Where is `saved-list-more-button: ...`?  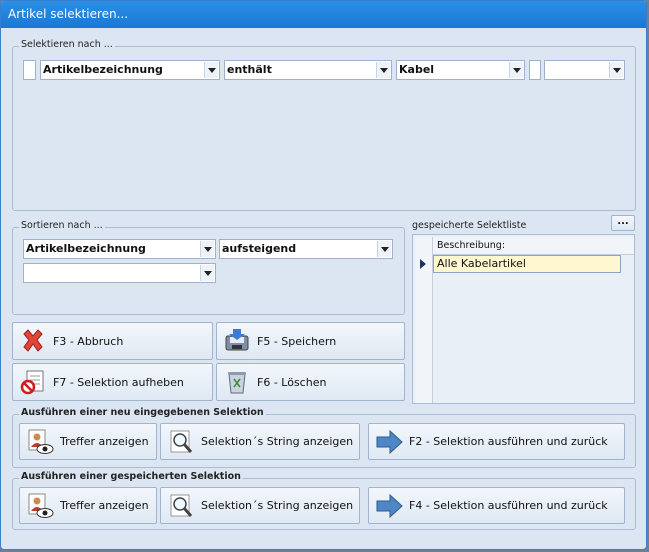
saved-list-more-button: ... is located at coordinates (623, 223).